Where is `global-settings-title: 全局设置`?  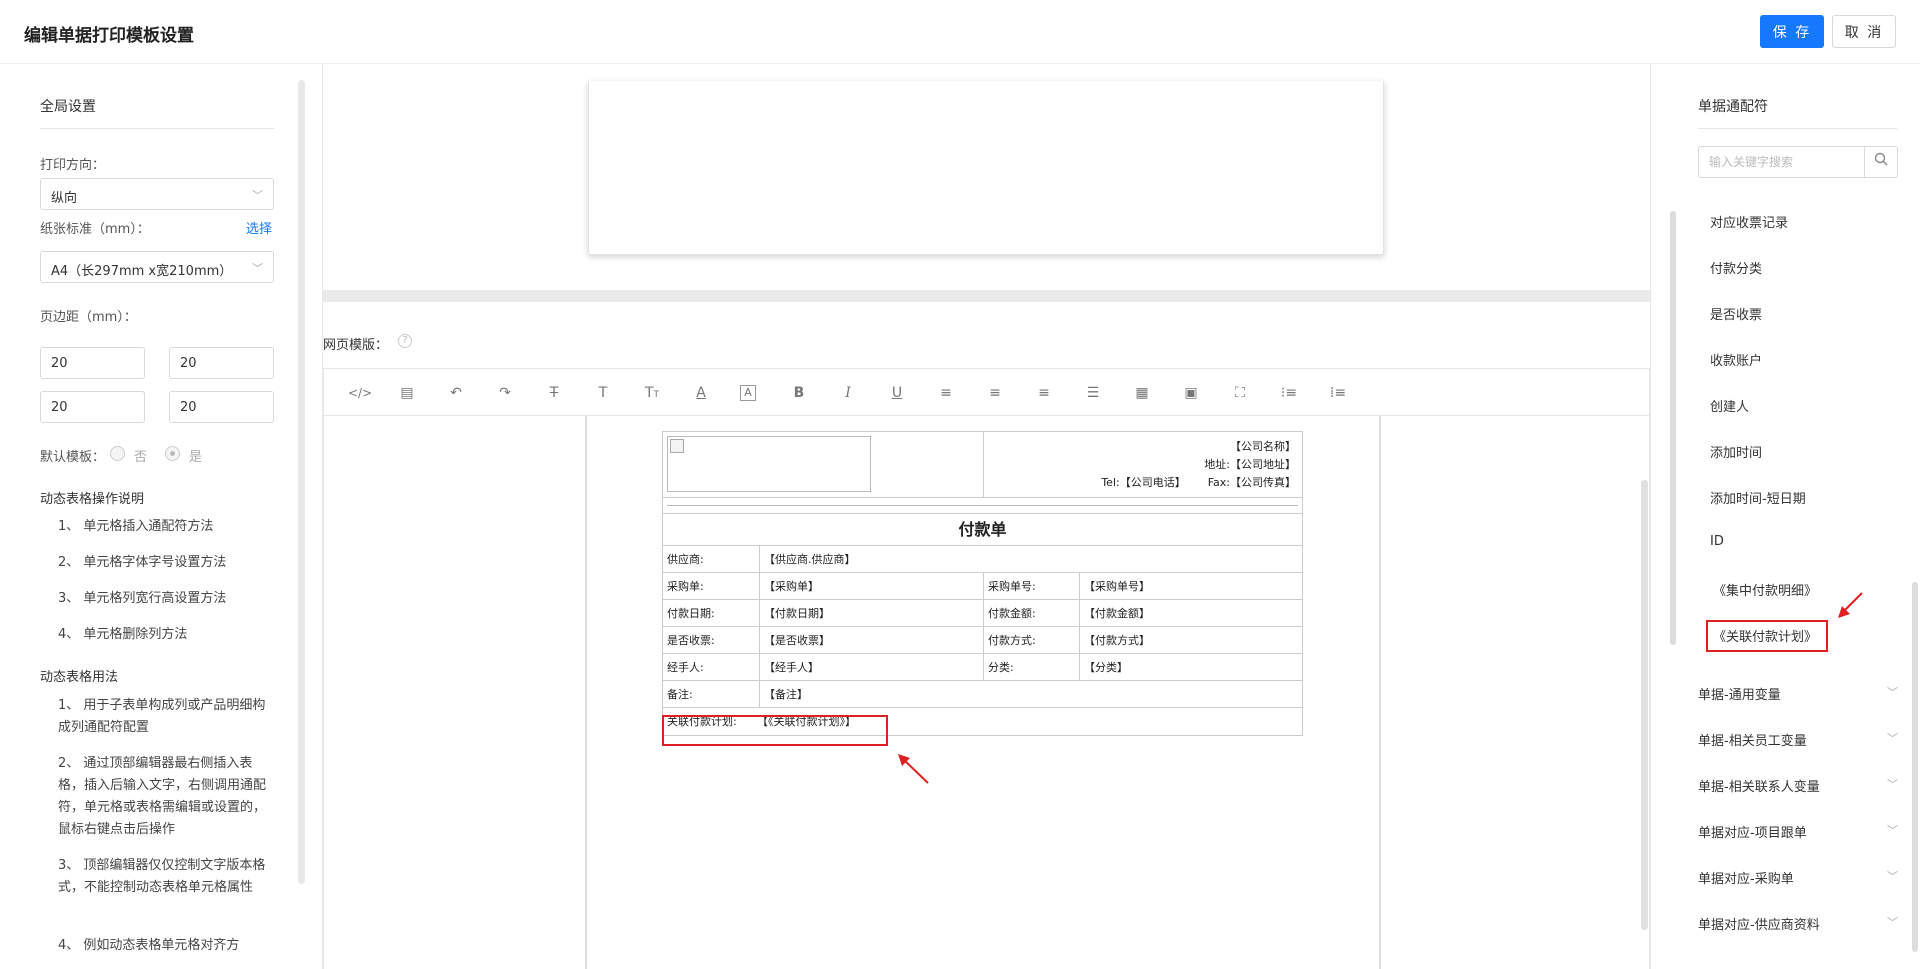
global-settings-title: 全局设置 is located at coordinates (68, 107).